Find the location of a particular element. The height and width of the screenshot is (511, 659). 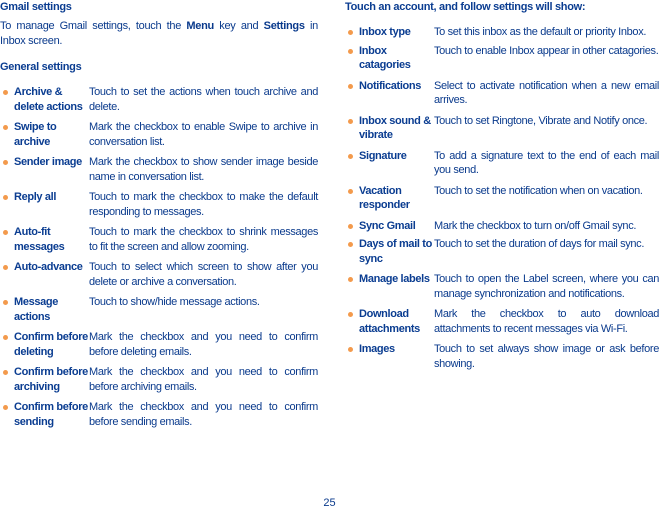

setting-term: Inbox catagories is located at coordinates (385, 58).